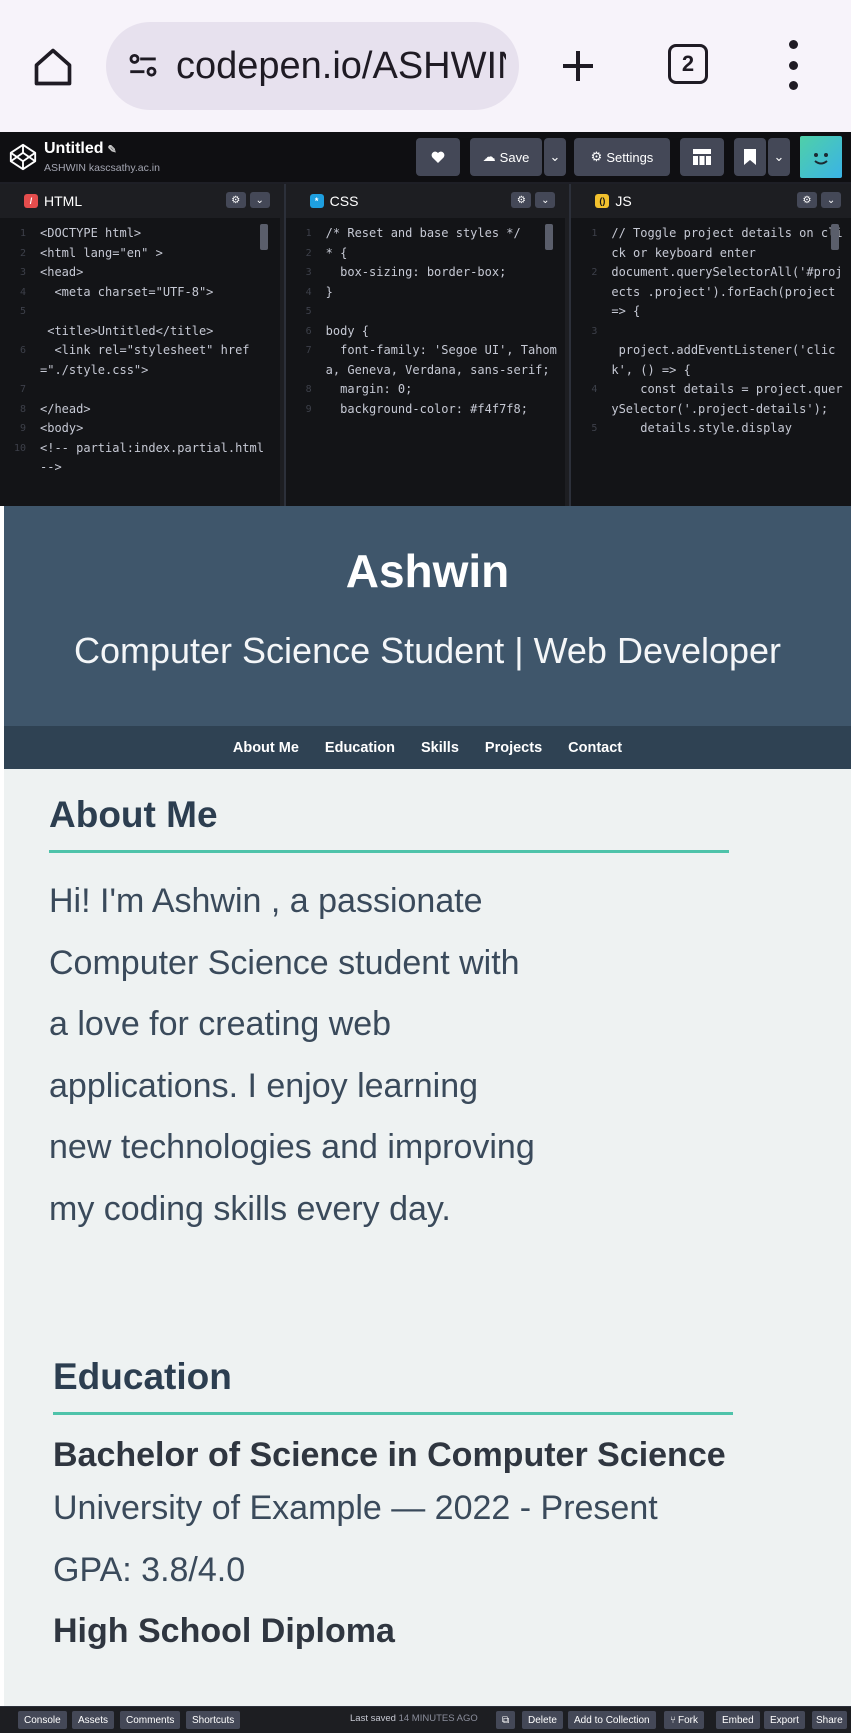 This screenshot has height=1733, width=851. What do you see at coordinates (542, 1720) in the screenshot?
I see `delete-button: Delete` at bounding box center [542, 1720].